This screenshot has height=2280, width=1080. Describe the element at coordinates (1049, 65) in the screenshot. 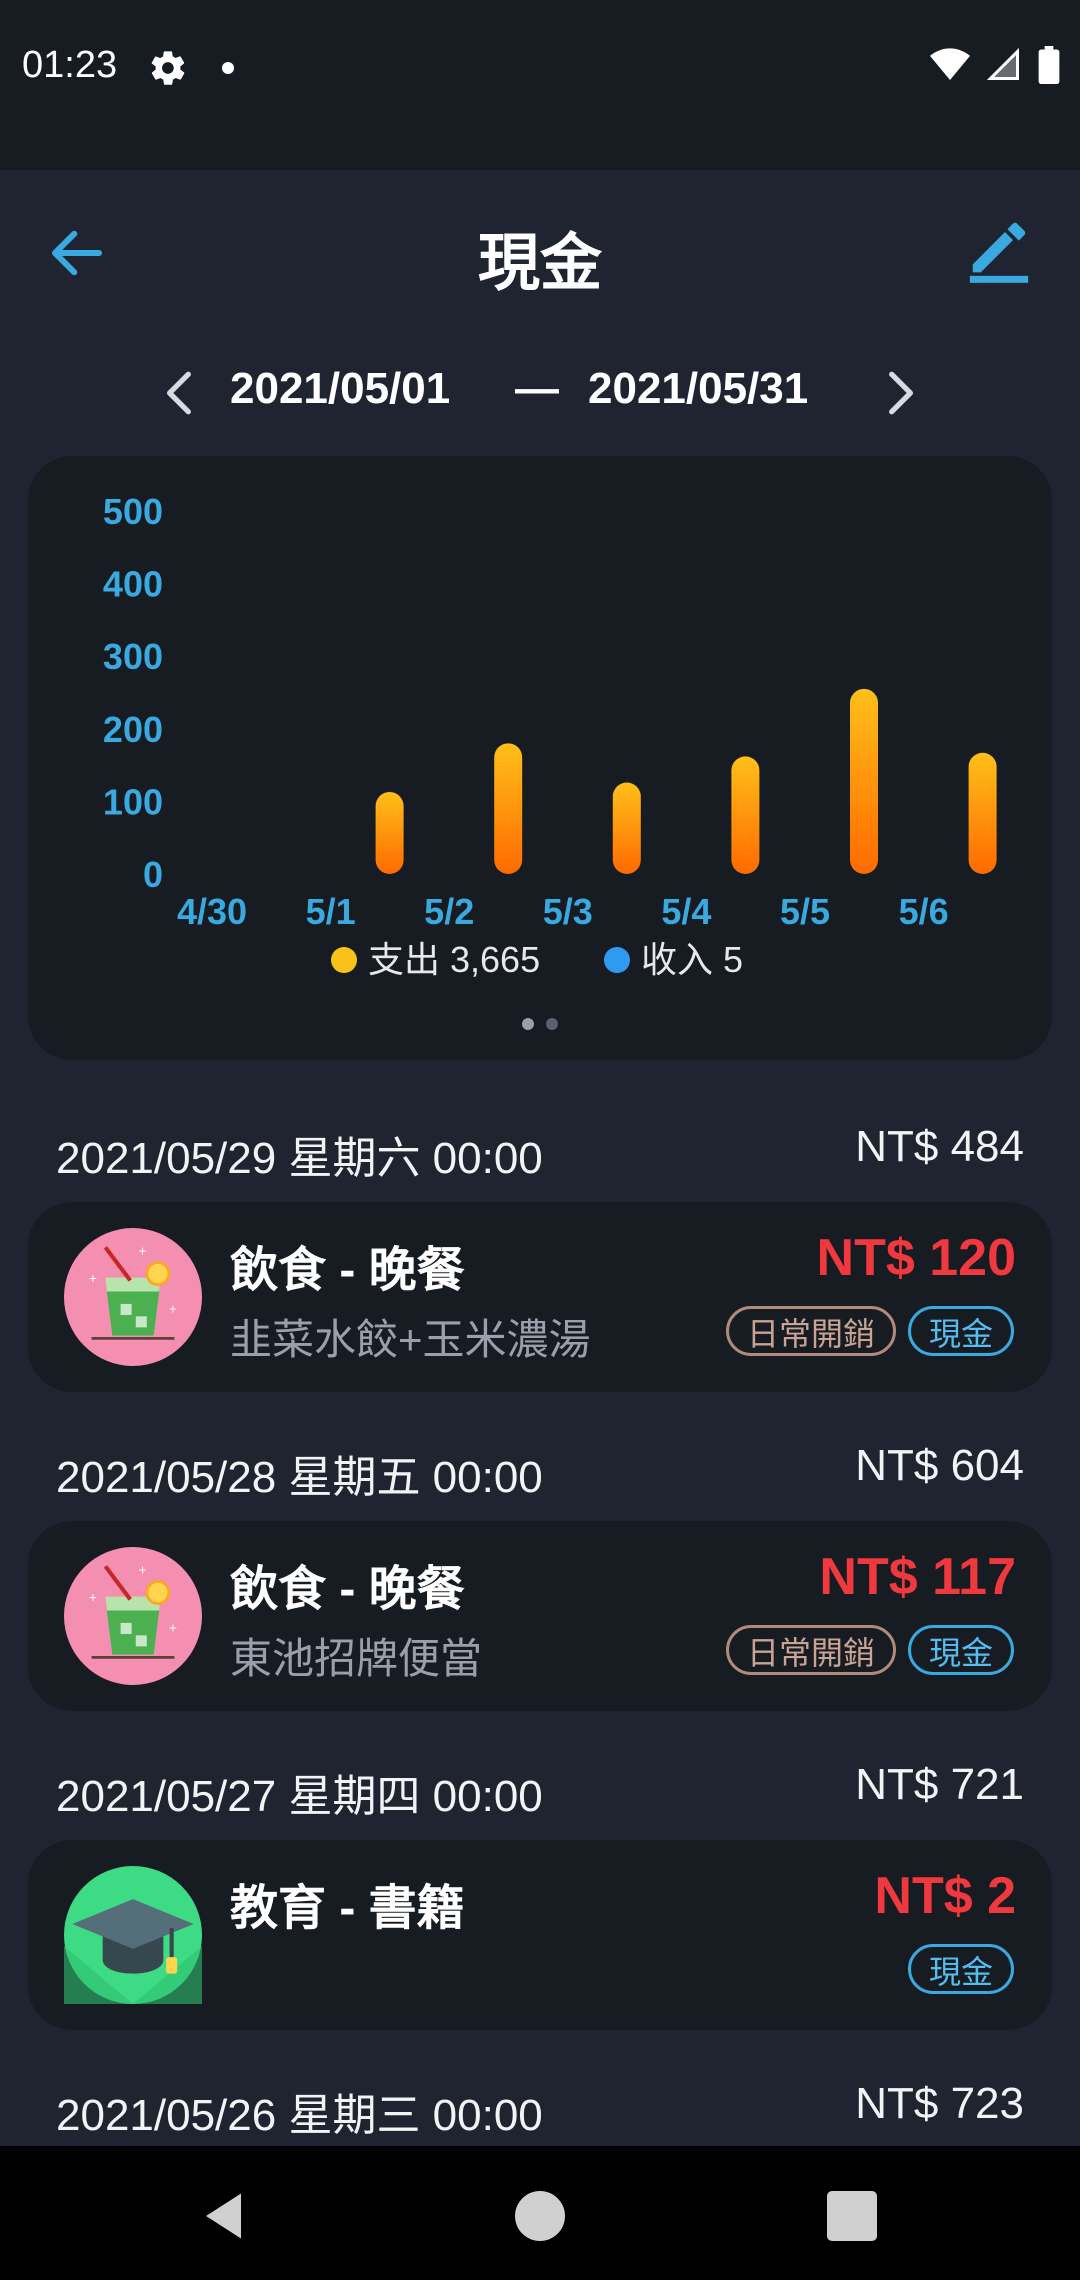

I see `battery-icon` at that location.